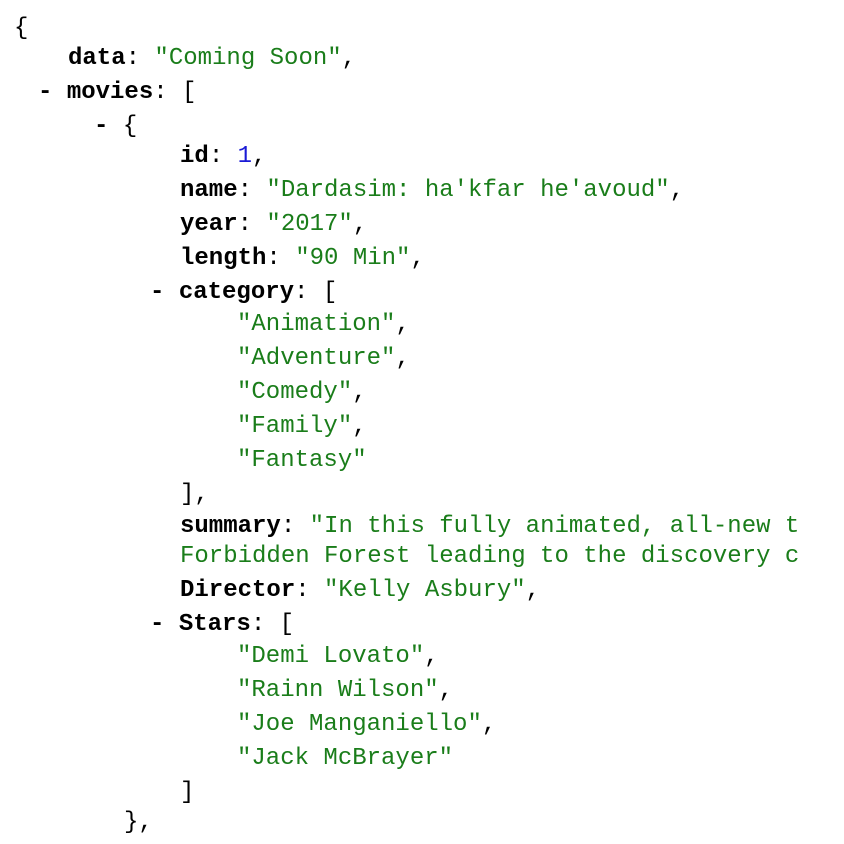 The height and width of the screenshot is (844, 844). Describe the element at coordinates (209, 224) in the screenshot. I see `key-year: year` at that location.